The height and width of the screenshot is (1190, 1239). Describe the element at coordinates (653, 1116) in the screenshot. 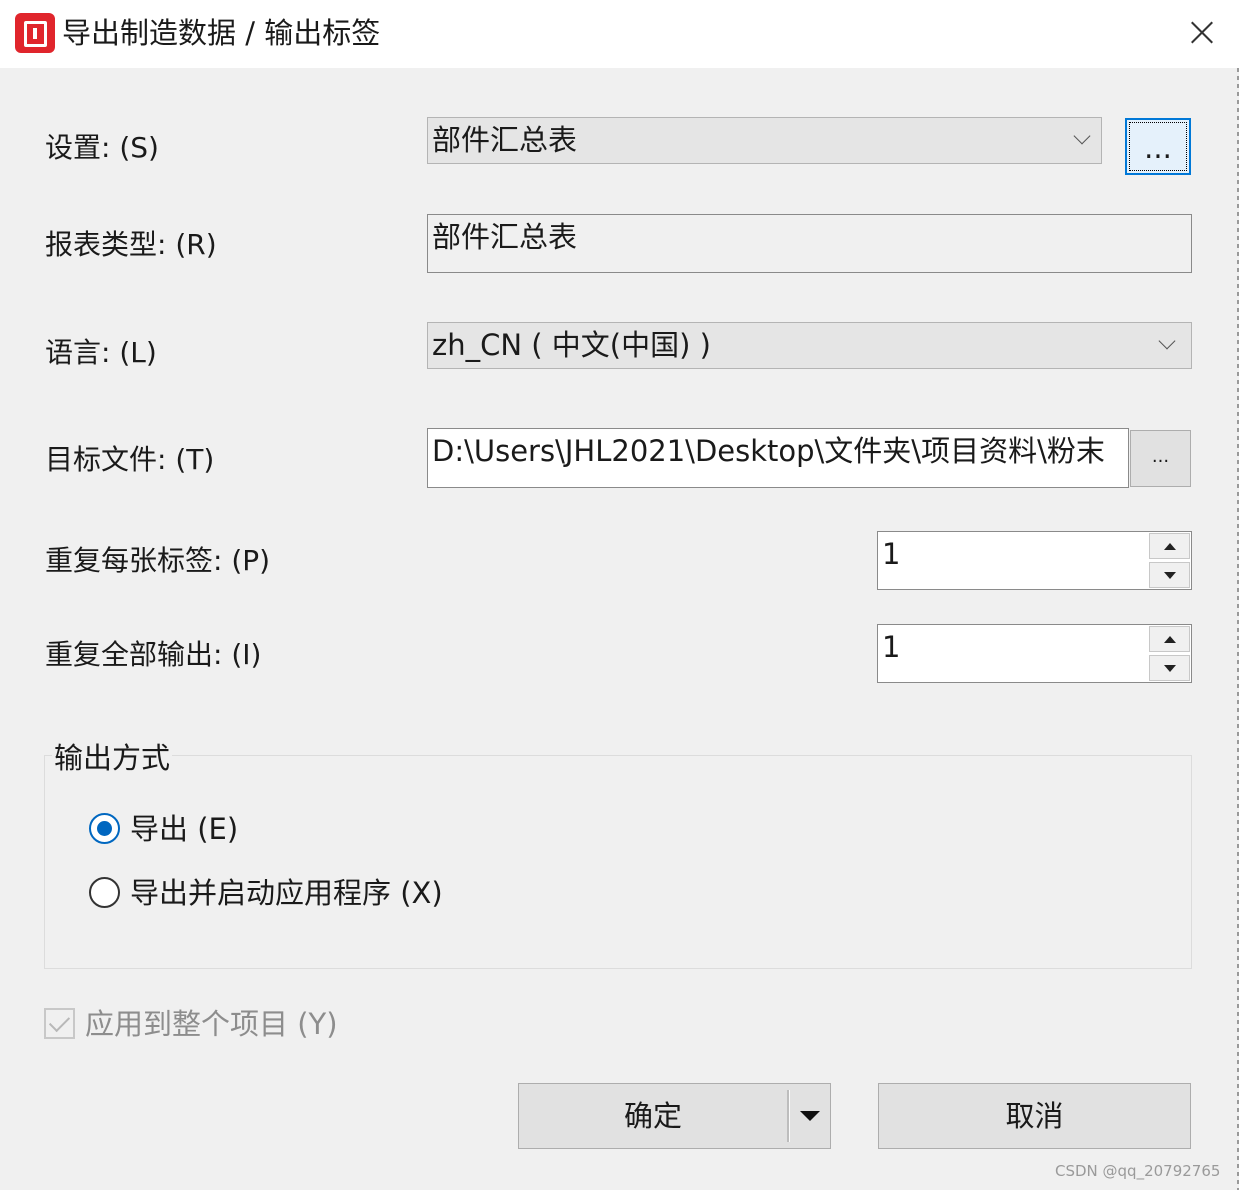

I see `ok-button: 确定` at that location.